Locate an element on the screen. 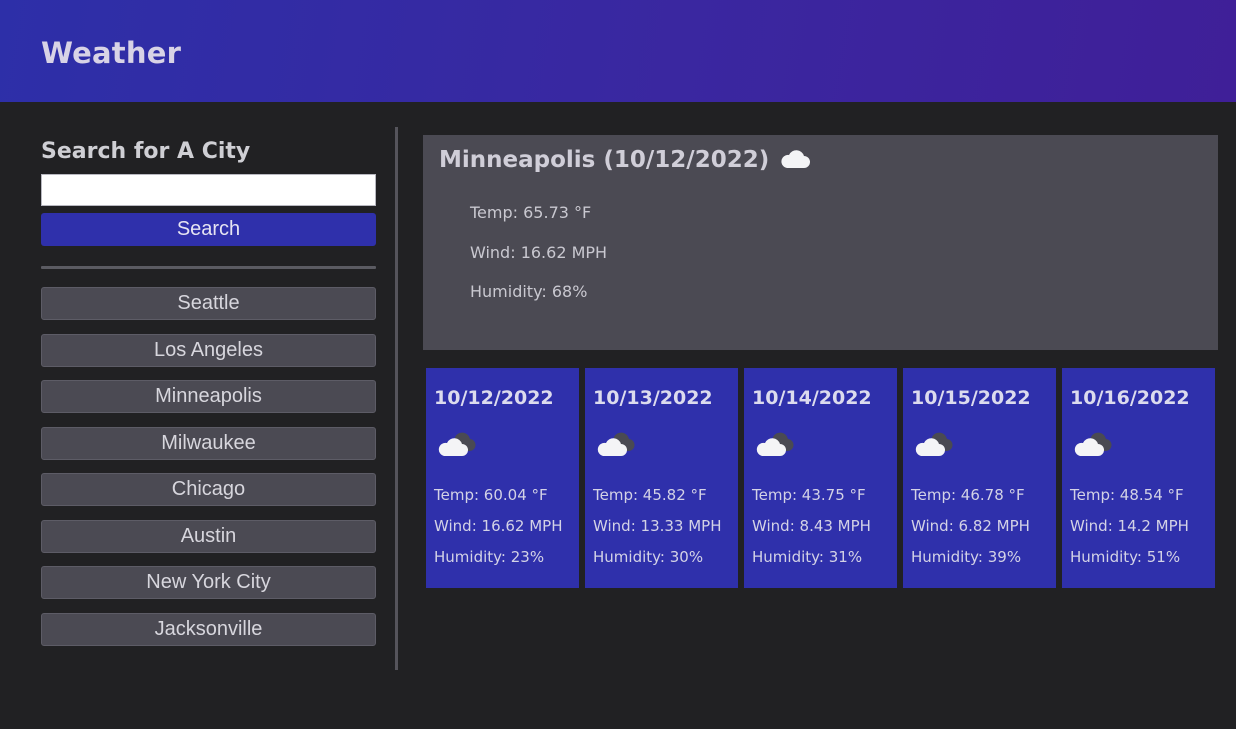  sidebar-divider is located at coordinates (208, 267).